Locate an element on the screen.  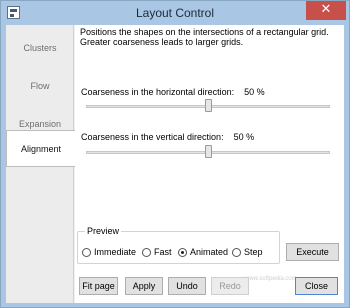
fit-page-button: Fit page is located at coordinates (98, 286).